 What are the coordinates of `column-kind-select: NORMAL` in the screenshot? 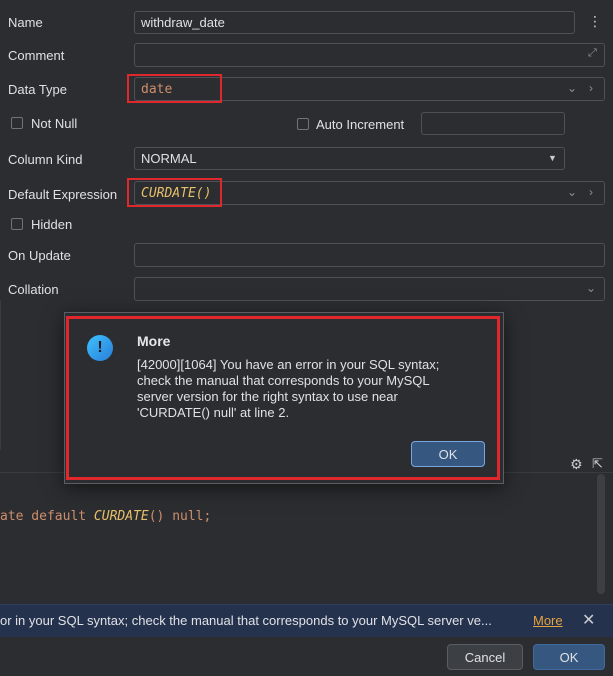 It's located at (349, 158).